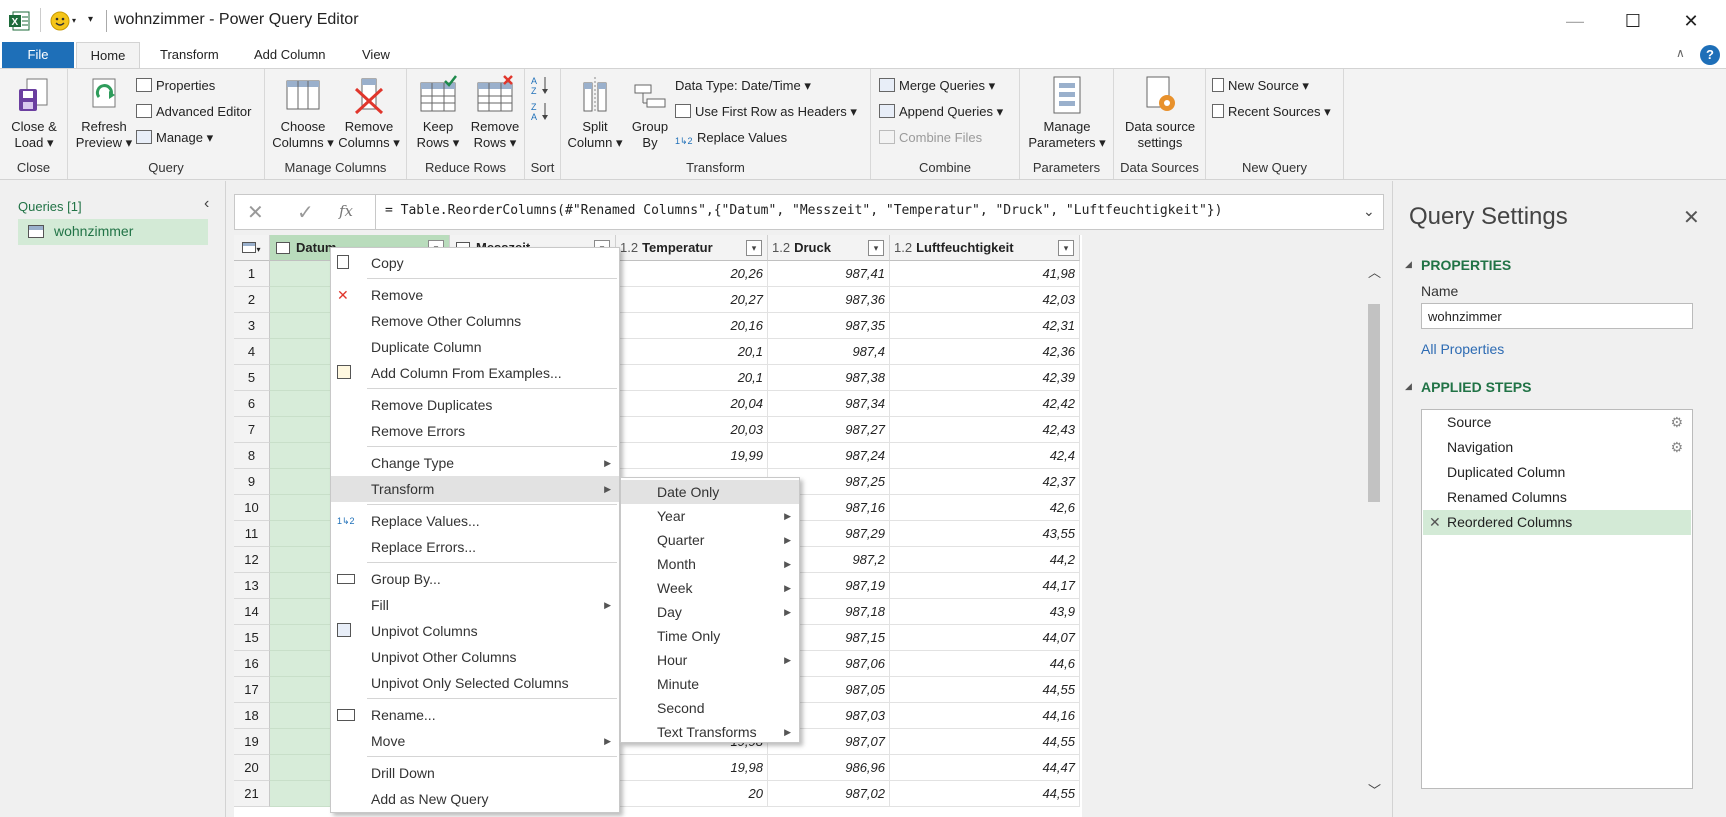  Describe the element at coordinates (985, 534) in the screenshot. I see `cell-luftfeuchtigkeit: 43,55` at that location.